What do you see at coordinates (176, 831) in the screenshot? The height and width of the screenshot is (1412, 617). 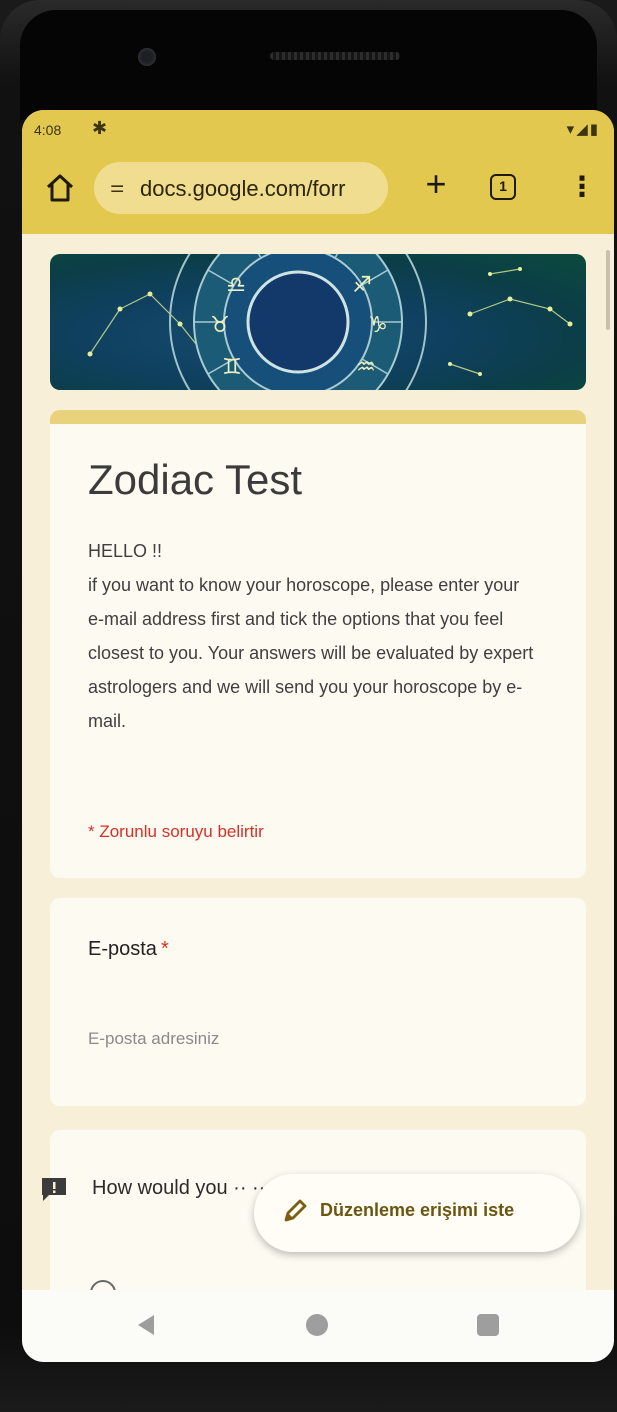 I see `required-note: * Zorunlu soruyu belirtir` at bounding box center [176, 831].